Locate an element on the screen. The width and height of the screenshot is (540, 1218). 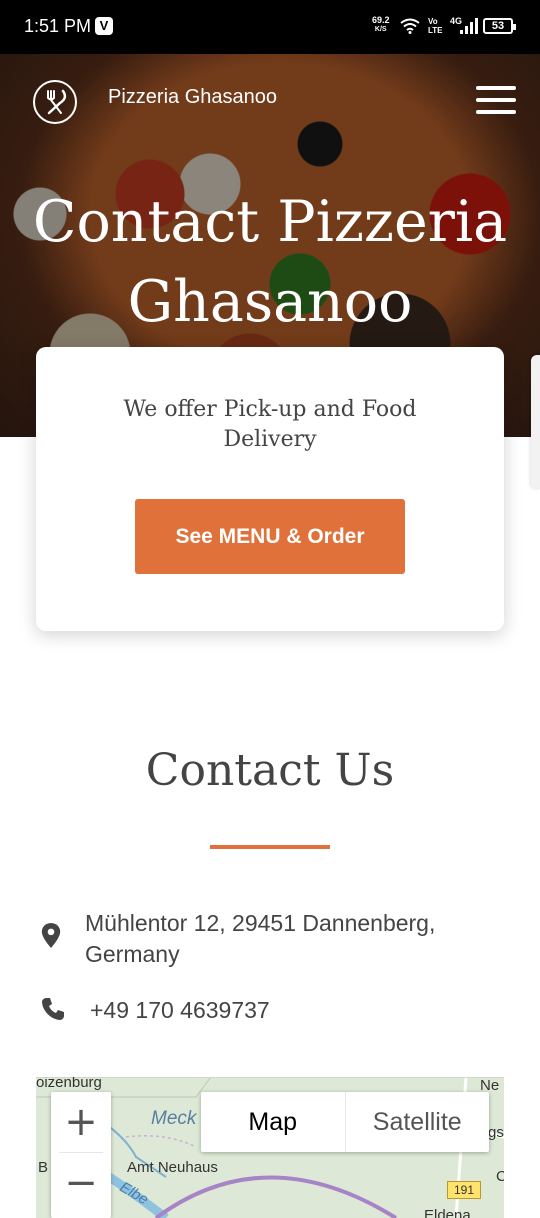
heading-divider is located at coordinates (270, 847).